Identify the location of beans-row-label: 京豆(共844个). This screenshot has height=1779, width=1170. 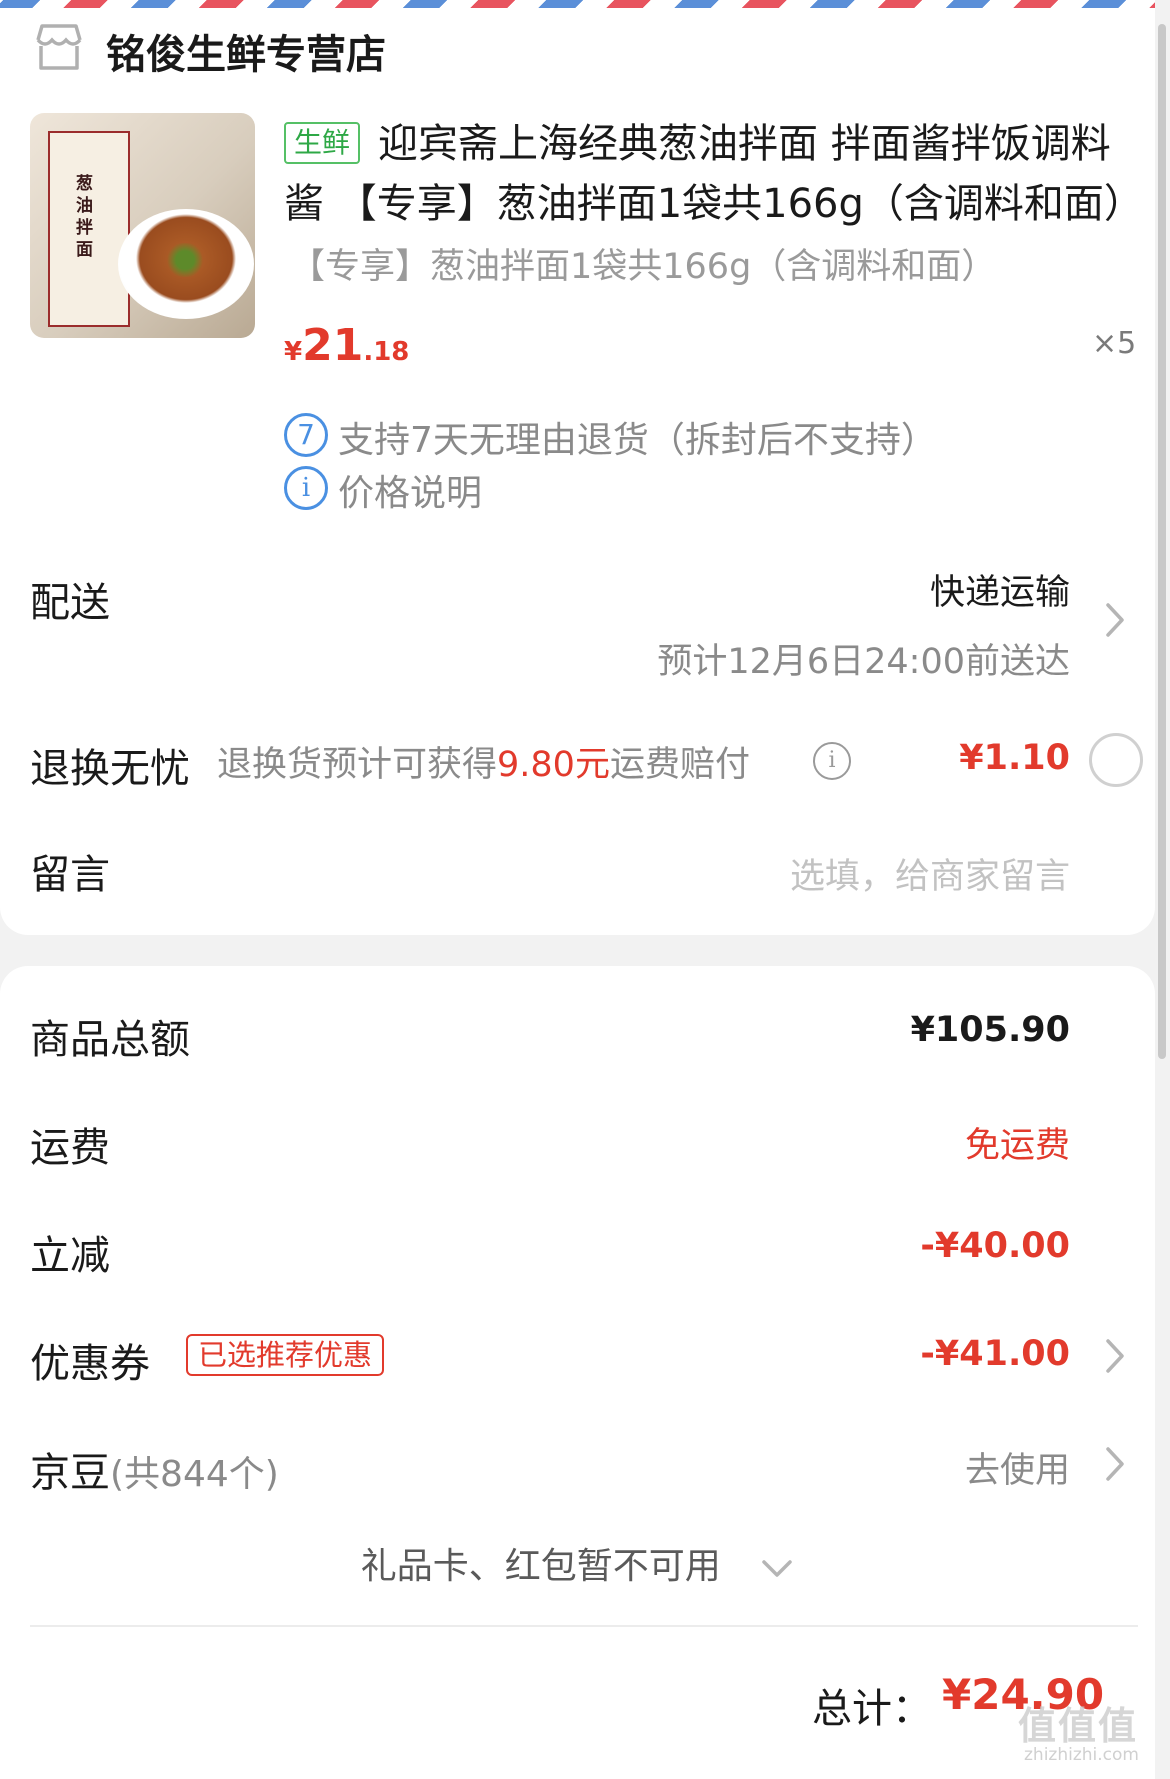
(154, 1469).